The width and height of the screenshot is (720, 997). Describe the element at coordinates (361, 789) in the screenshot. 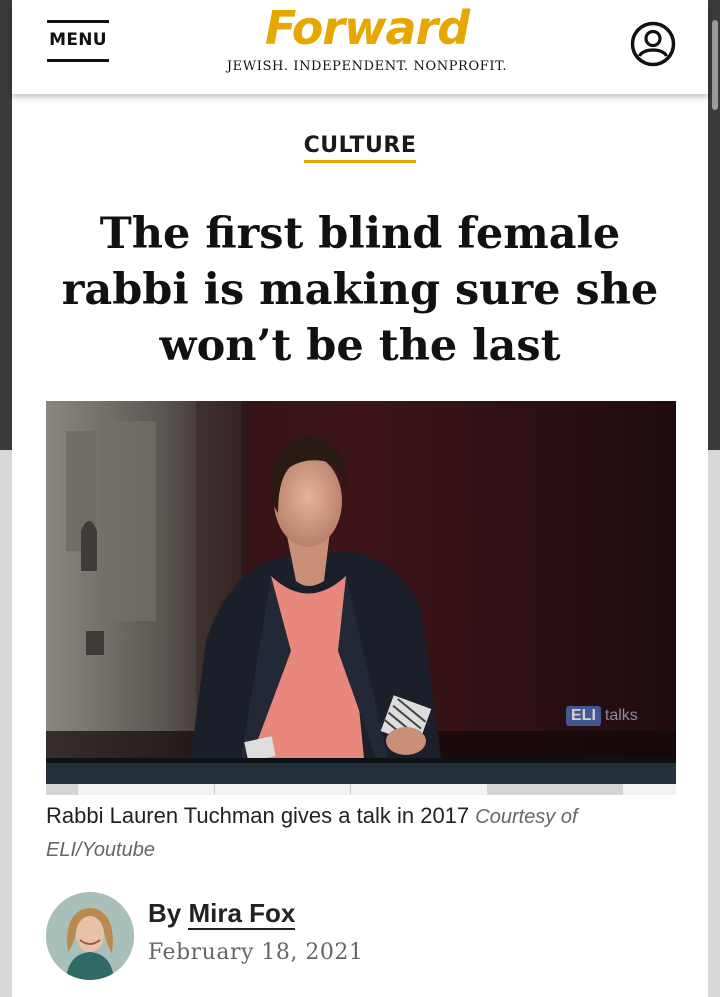

I see `video-thumbnail-strip` at that location.